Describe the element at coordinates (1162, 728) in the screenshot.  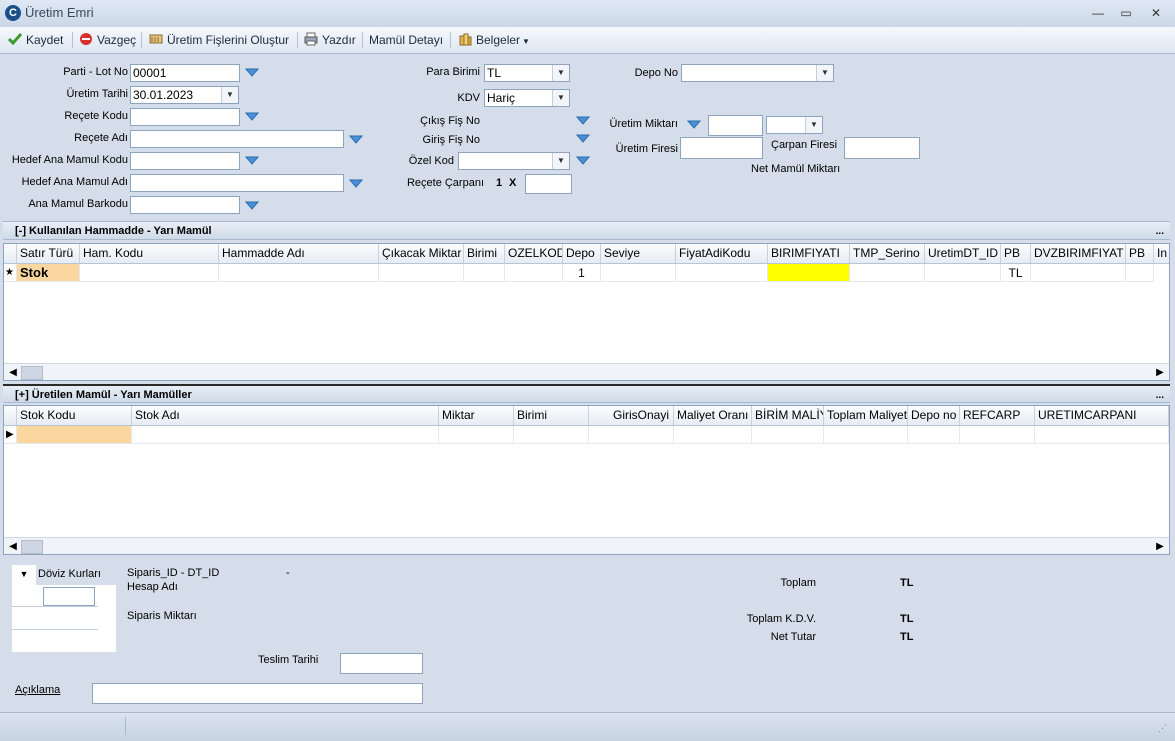
I see `resize-grip-icon: ⋰` at that location.